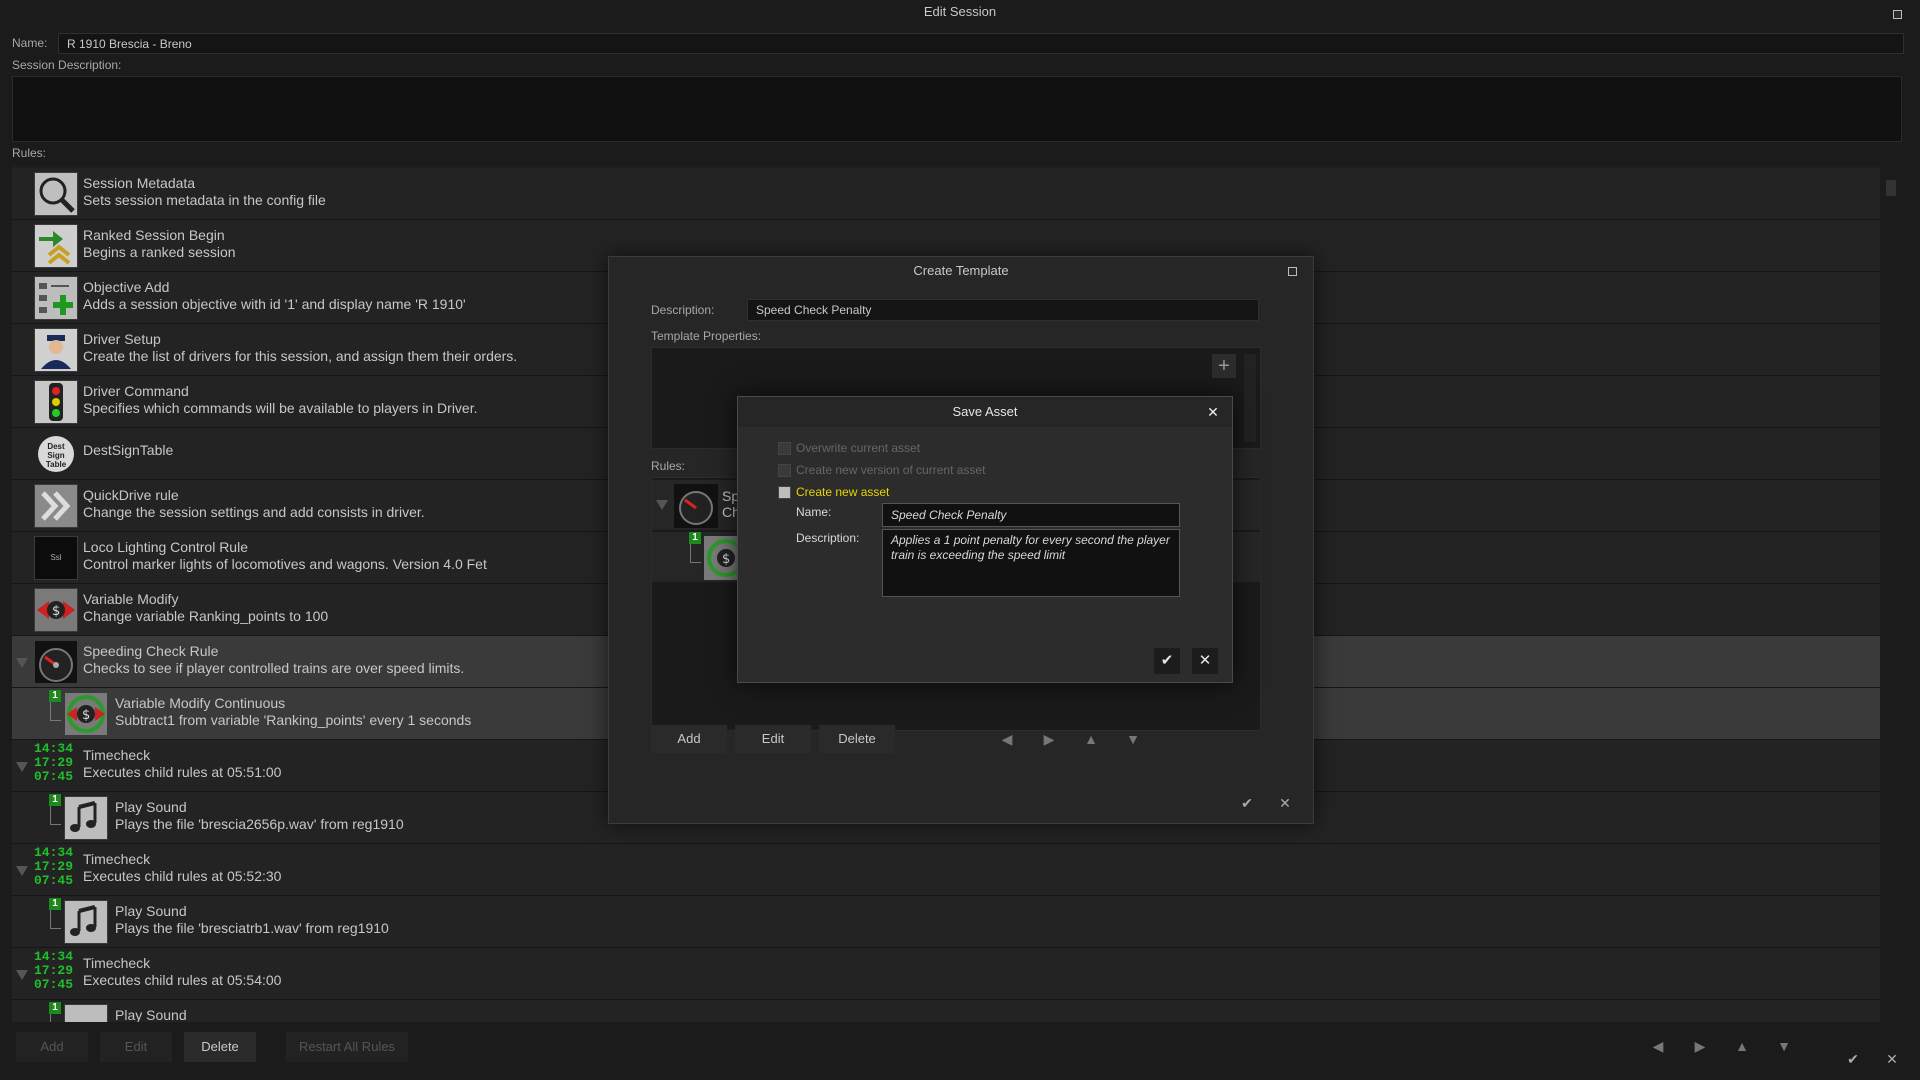 This screenshot has width=1920, height=1080. Describe the element at coordinates (56, 506) in the screenshot. I see `quickdrive-icon` at that location.